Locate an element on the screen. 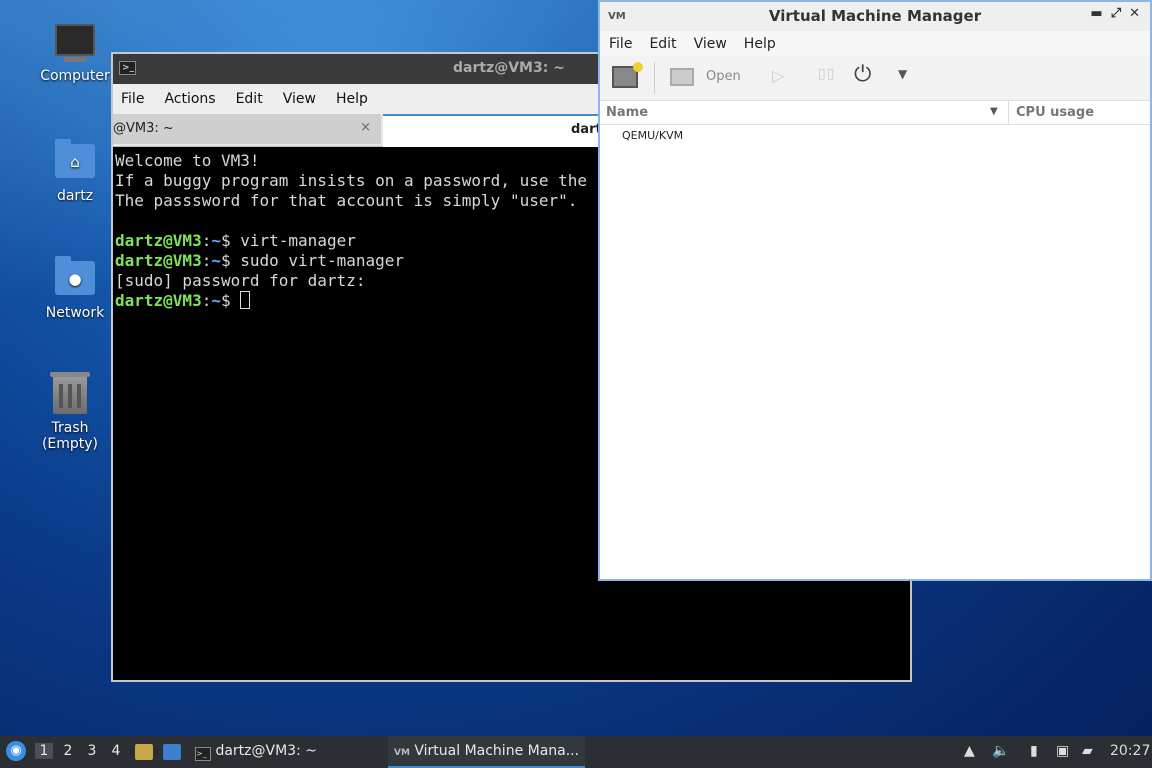  run-icon: ▷ is located at coordinates (778, 75).